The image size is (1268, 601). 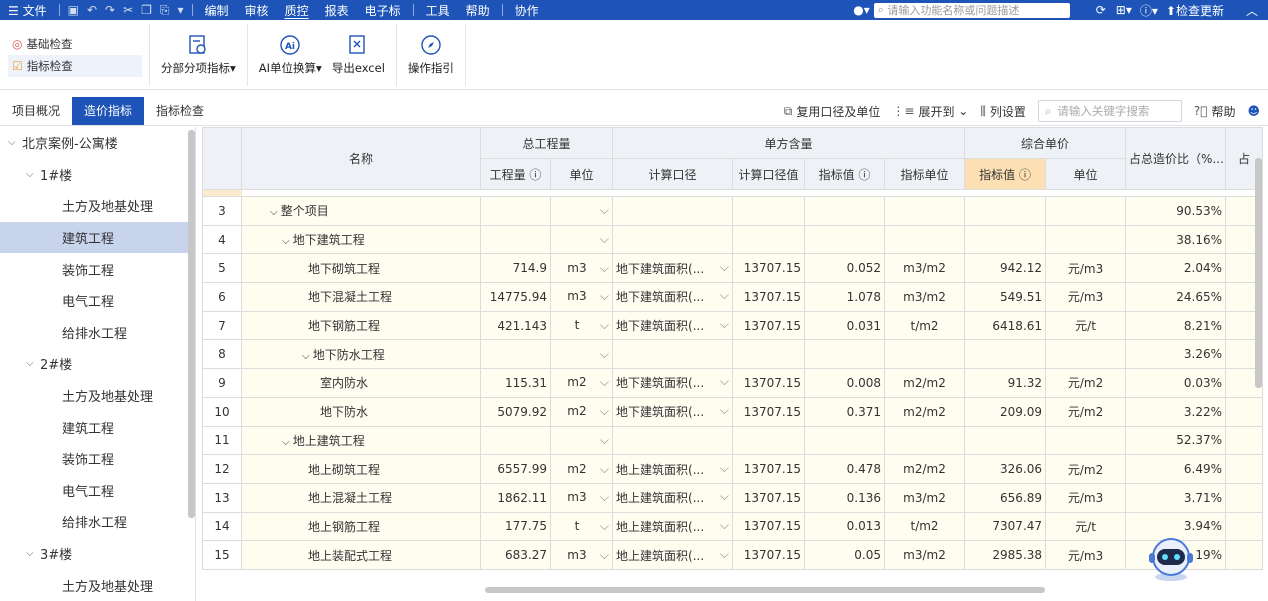 What do you see at coordinates (673, 497) in the screenshot?
I see `basis-cell: 地上建筑面积(... ⌵` at bounding box center [673, 497].